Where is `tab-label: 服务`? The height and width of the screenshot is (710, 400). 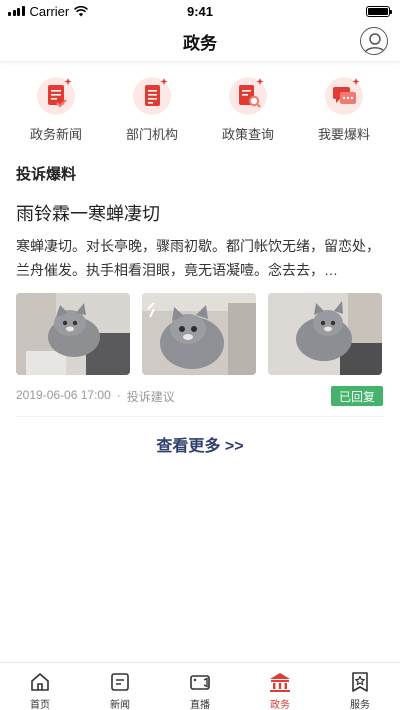 tab-label: 服务 is located at coordinates (360, 705).